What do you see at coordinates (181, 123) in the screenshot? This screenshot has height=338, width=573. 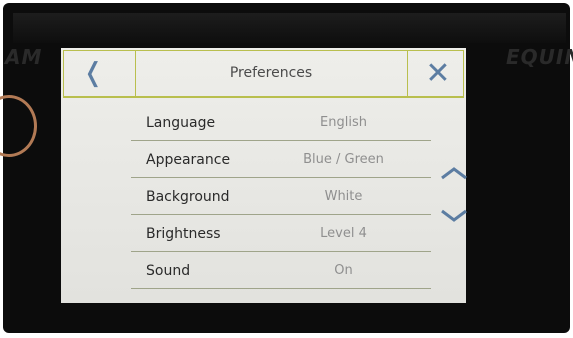 I see `setting-label: Language` at bounding box center [181, 123].